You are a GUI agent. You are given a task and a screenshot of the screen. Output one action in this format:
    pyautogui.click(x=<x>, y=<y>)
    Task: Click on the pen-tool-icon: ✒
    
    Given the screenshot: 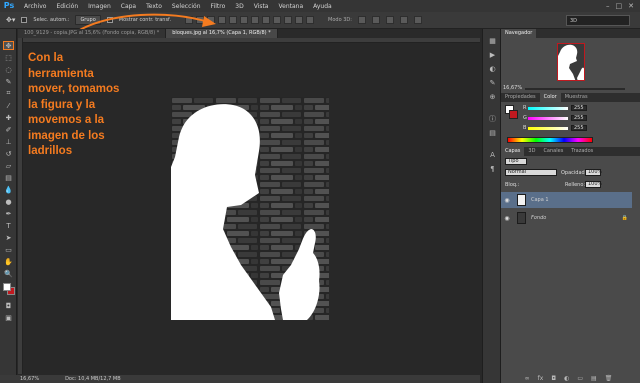 What is the action you would take?
    pyautogui.click(x=8, y=213)
    